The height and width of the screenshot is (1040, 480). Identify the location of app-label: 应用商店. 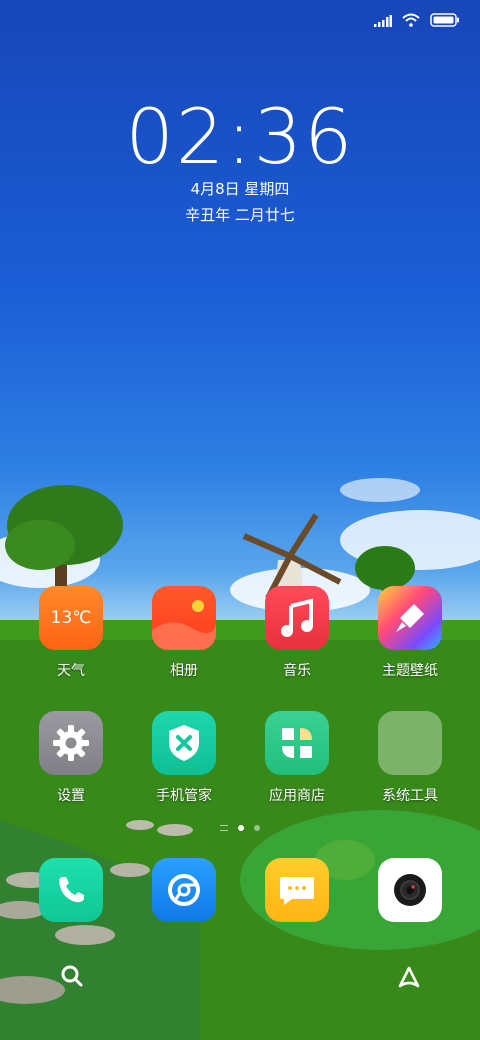
(297, 796).